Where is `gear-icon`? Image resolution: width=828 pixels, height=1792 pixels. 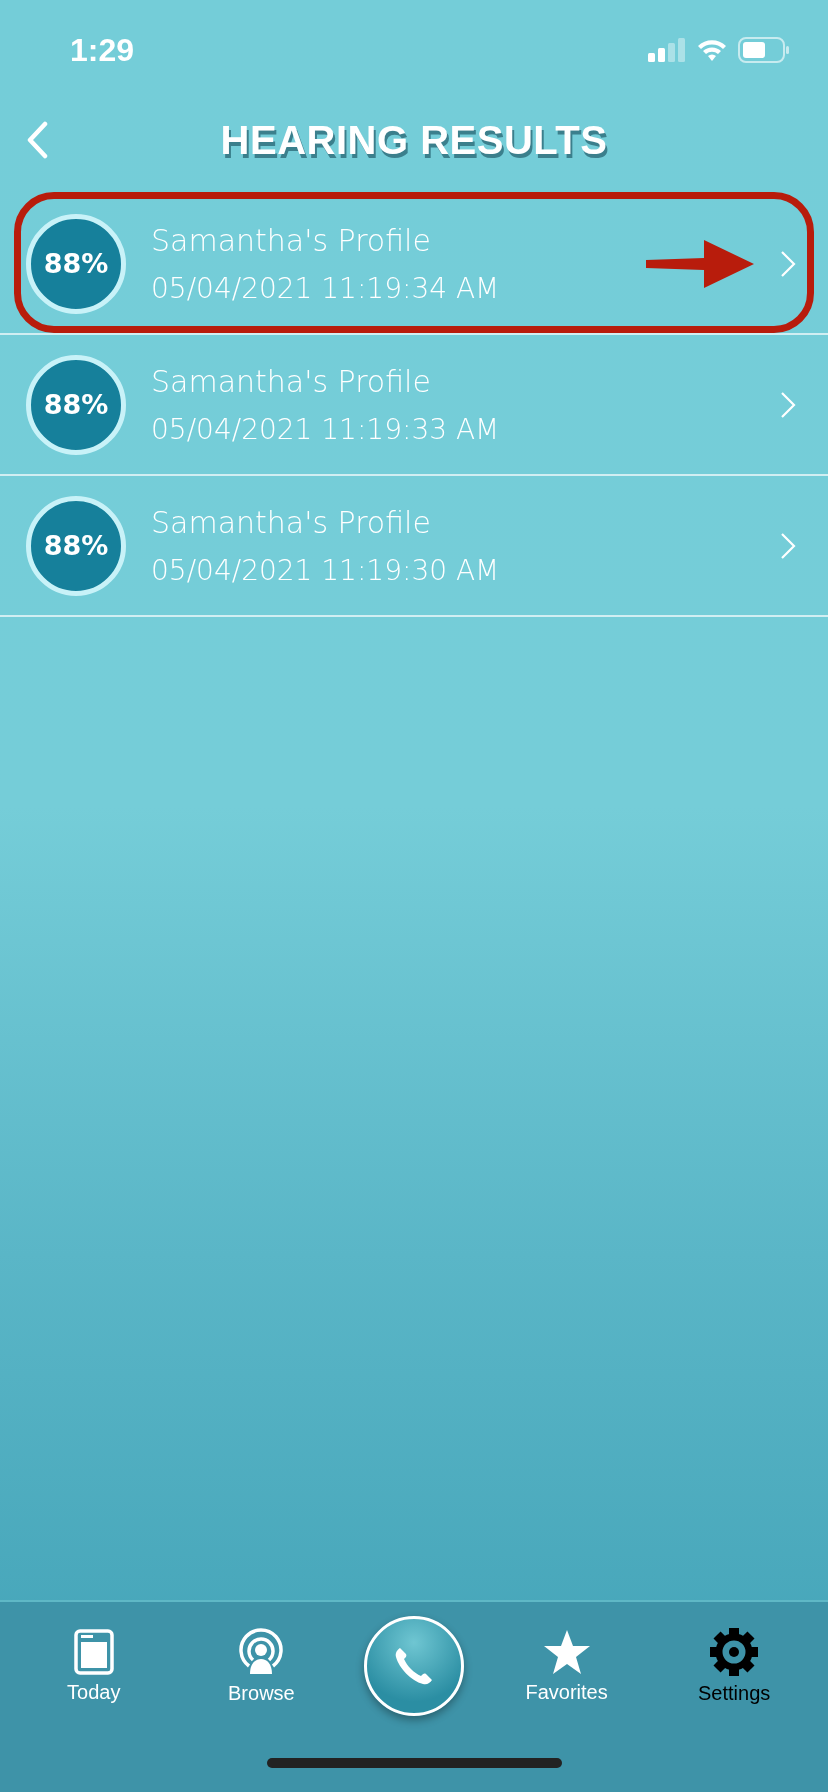
gear-icon is located at coordinates (734, 1651).